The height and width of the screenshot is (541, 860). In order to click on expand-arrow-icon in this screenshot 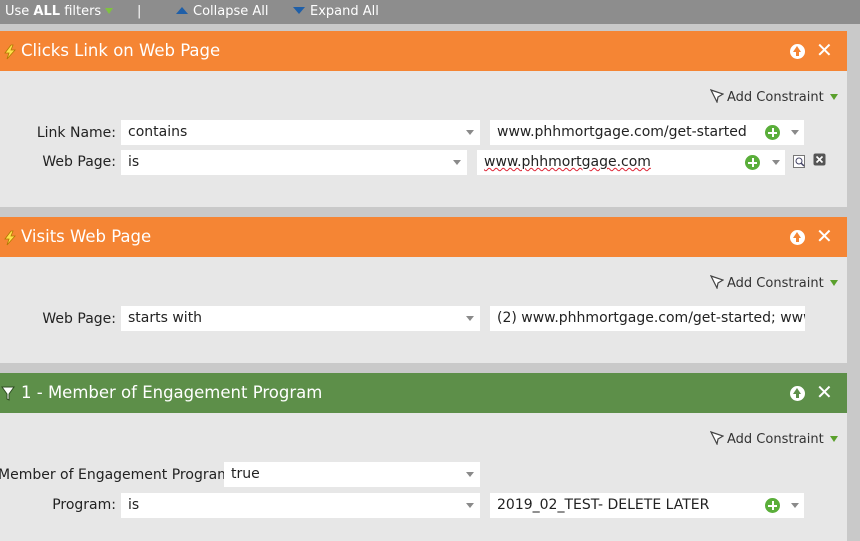, I will do `click(299, 10)`.